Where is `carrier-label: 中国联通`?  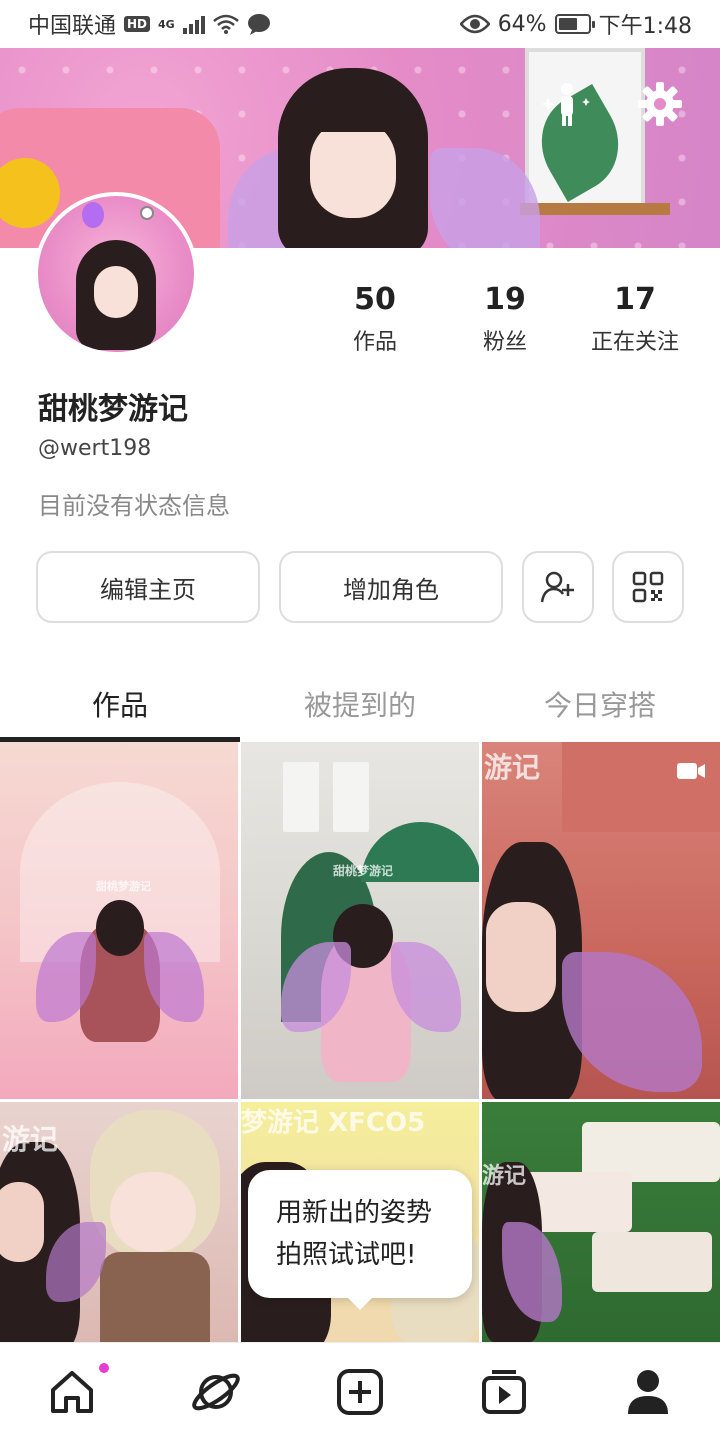 carrier-label: 中国联通 is located at coordinates (72, 26).